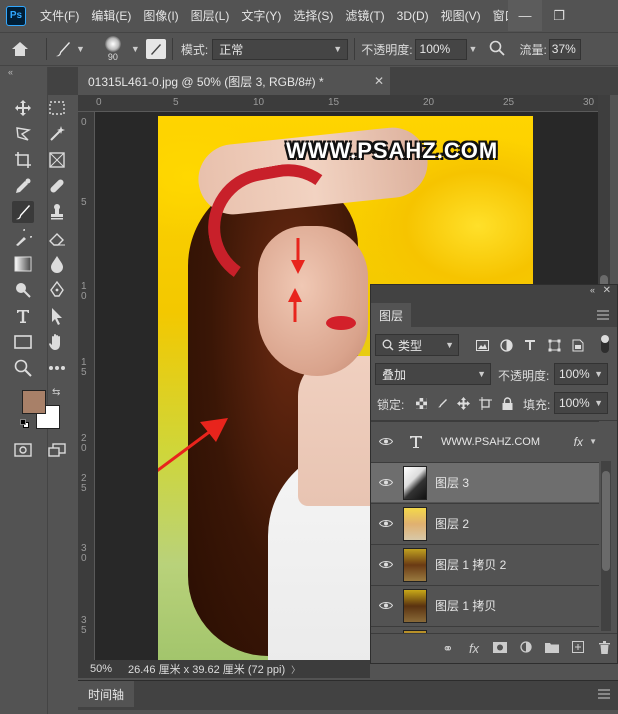 This screenshot has width=618, height=714. Describe the element at coordinates (485, 564) in the screenshot. I see `layer-row: 图层 1 拷贝 2` at that location.